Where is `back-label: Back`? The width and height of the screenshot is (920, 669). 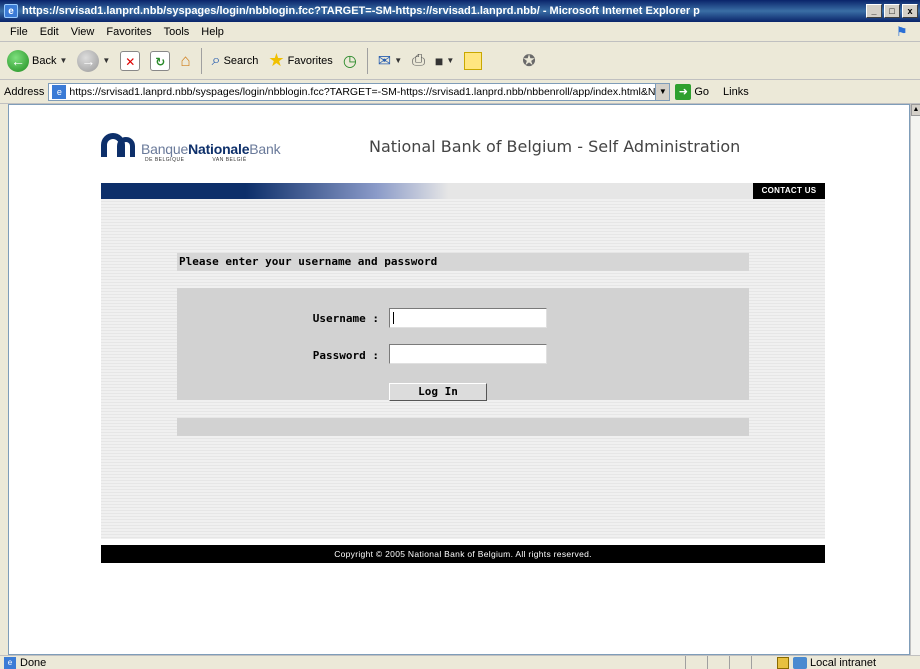
back-label: Back is located at coordinates (44, 60).